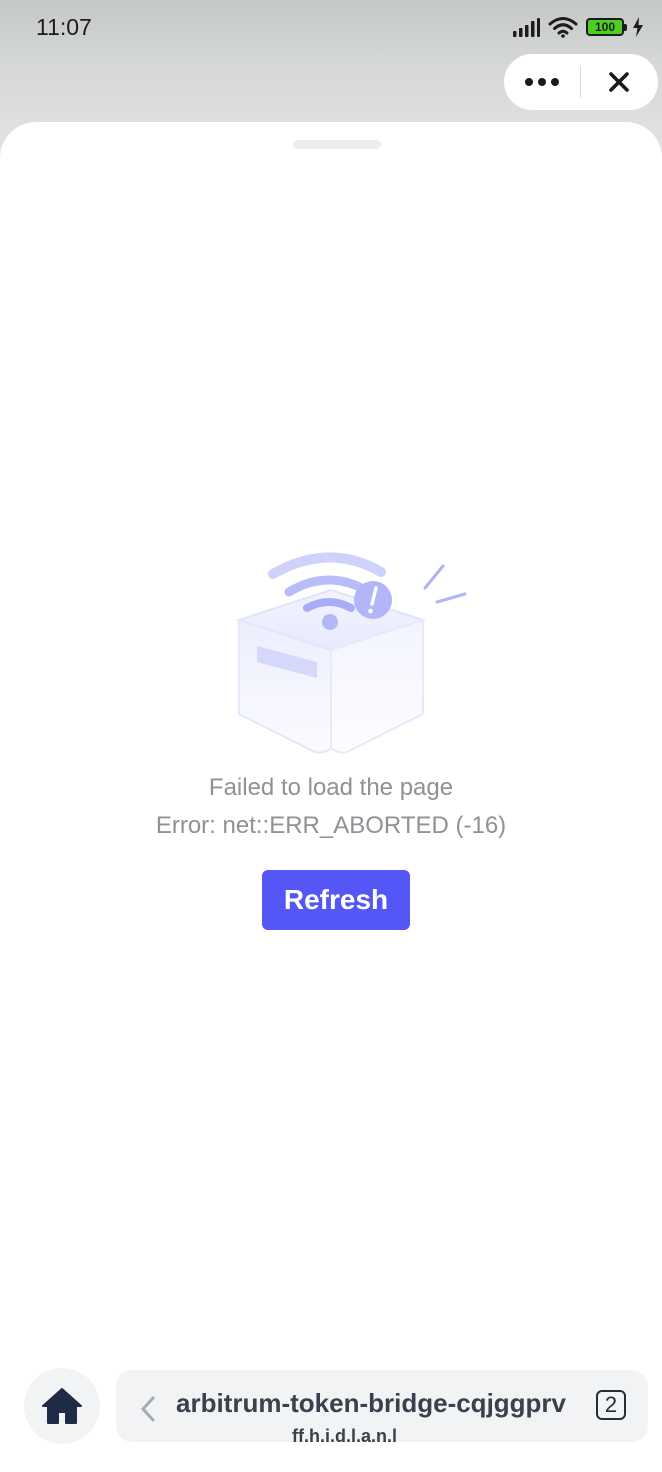 This screenshot has width=662, height=1472. Describe the element at coordinates (64, 27) in the screenshot. I see `status-time: 11:07` at that location.